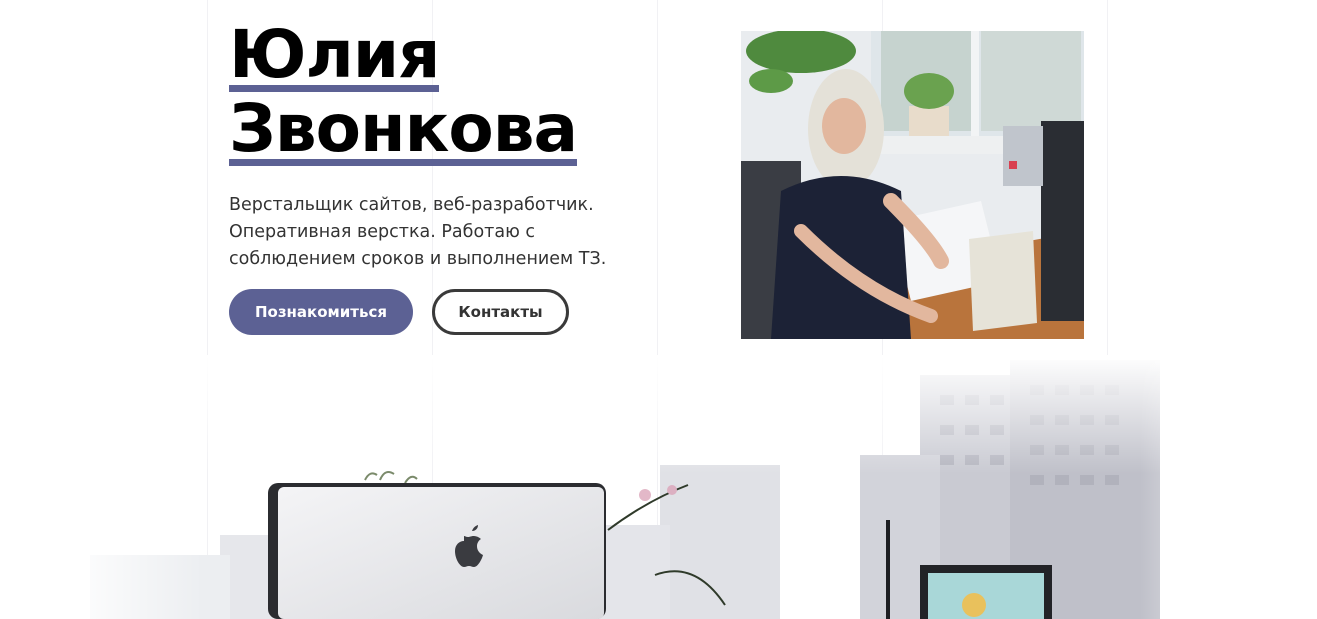  What do you see at coordinates (321, 312) in the screenshot?
I see `get-acquainted-button: Познакомиться` at bounding box center [321, 312].